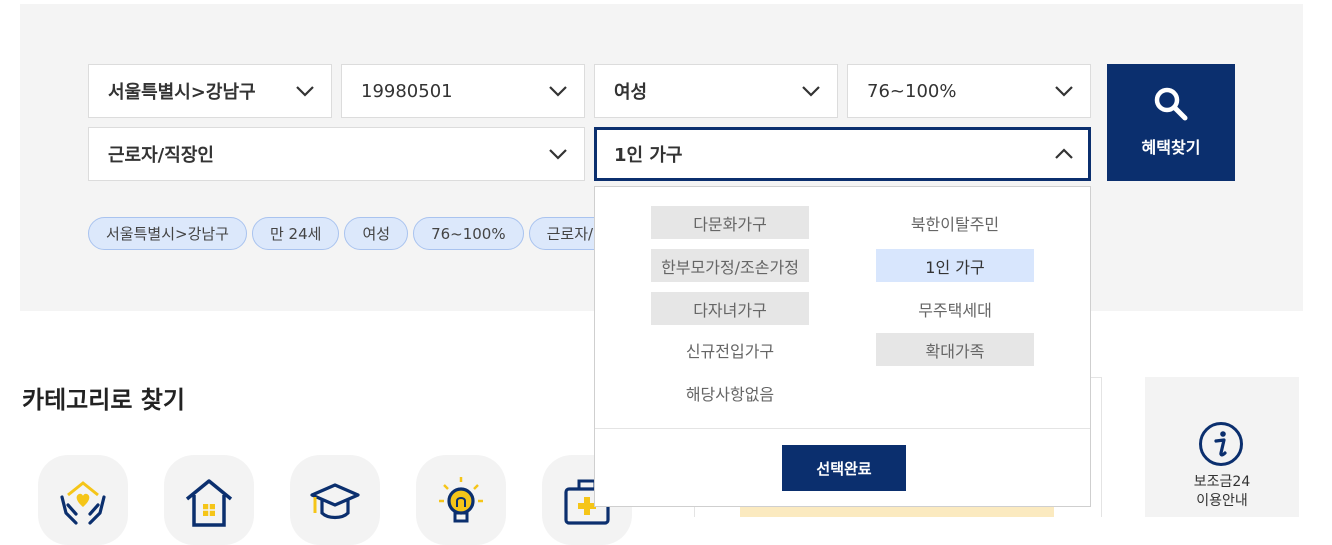 Image resolution: width=1332 pixels, height=545 pixels. Describe the element at coordinates (1064, 153) in the screenshot. I see `chevron-up-icon` at that location.